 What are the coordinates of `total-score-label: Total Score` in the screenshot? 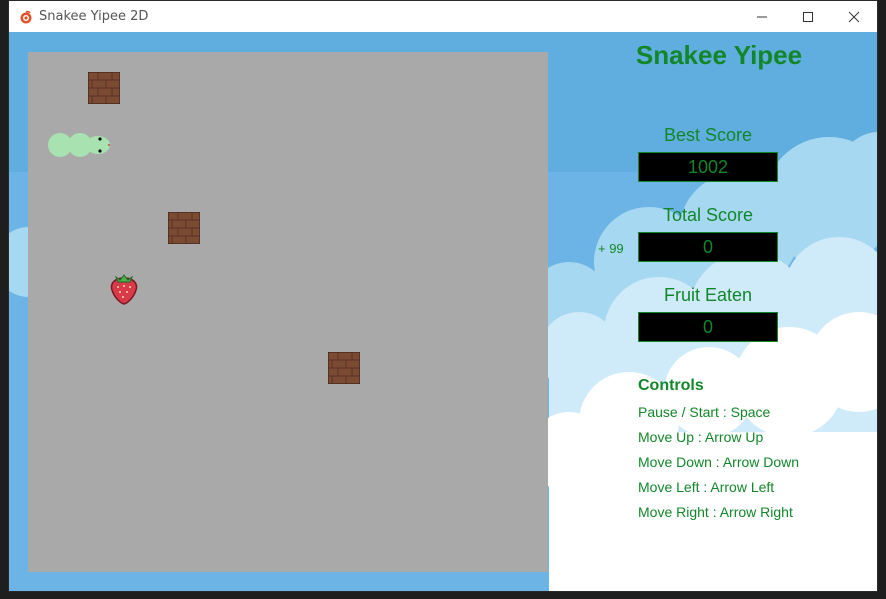 It's located at (708, 215).